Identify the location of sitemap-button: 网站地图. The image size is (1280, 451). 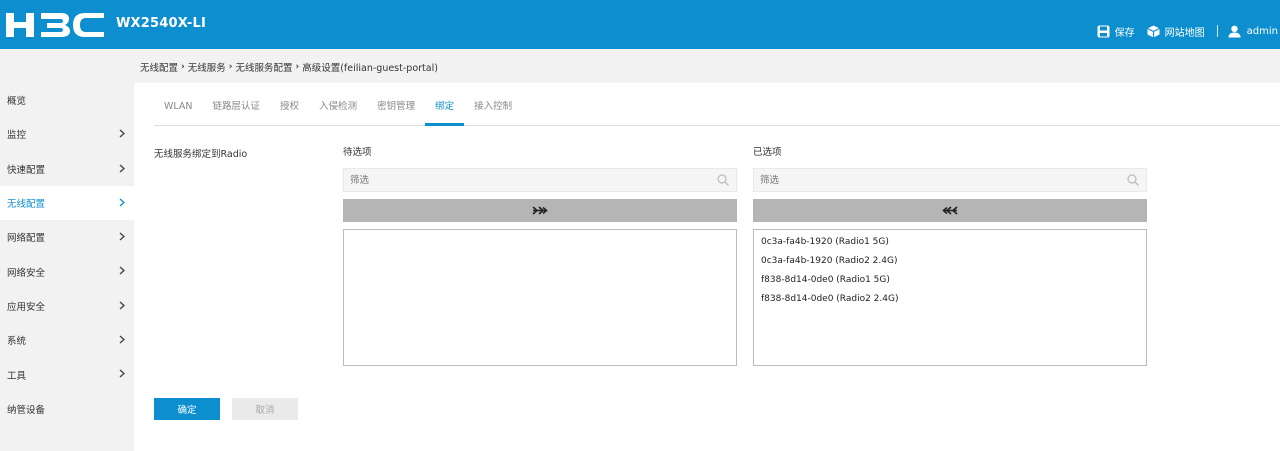
(1175, 31).